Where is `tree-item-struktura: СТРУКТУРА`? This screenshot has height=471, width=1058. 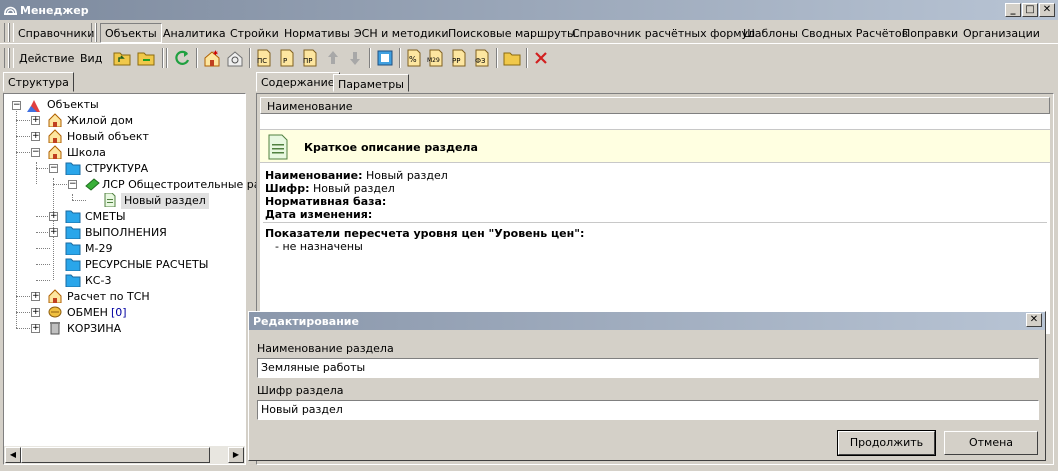 tree-item-struktura: СТРУКТУРА is located at coordinates (116, 169).